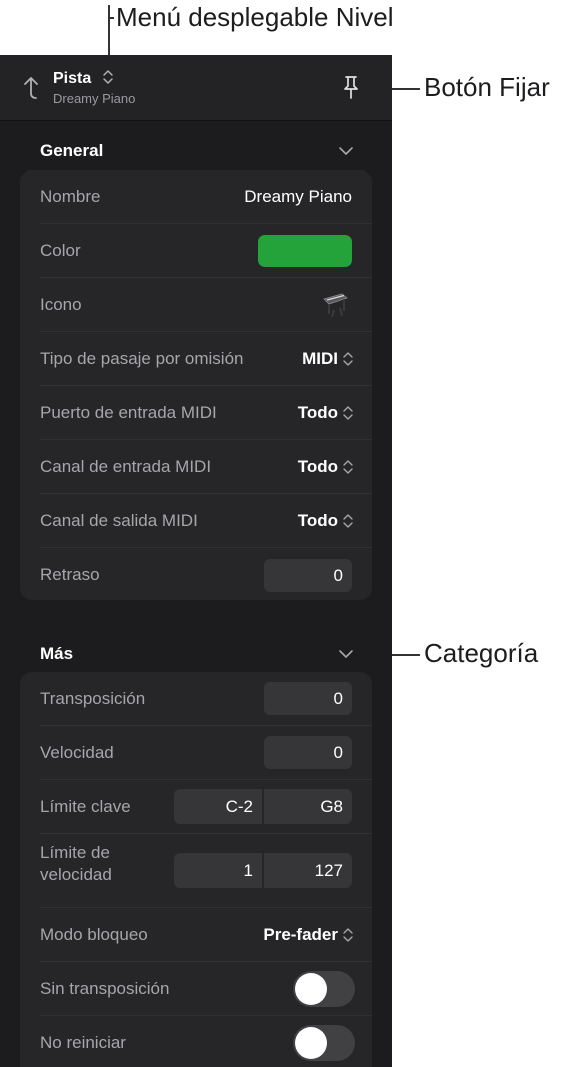  I want to click on velocity-limit-low-field: 1, so click(218, 870).